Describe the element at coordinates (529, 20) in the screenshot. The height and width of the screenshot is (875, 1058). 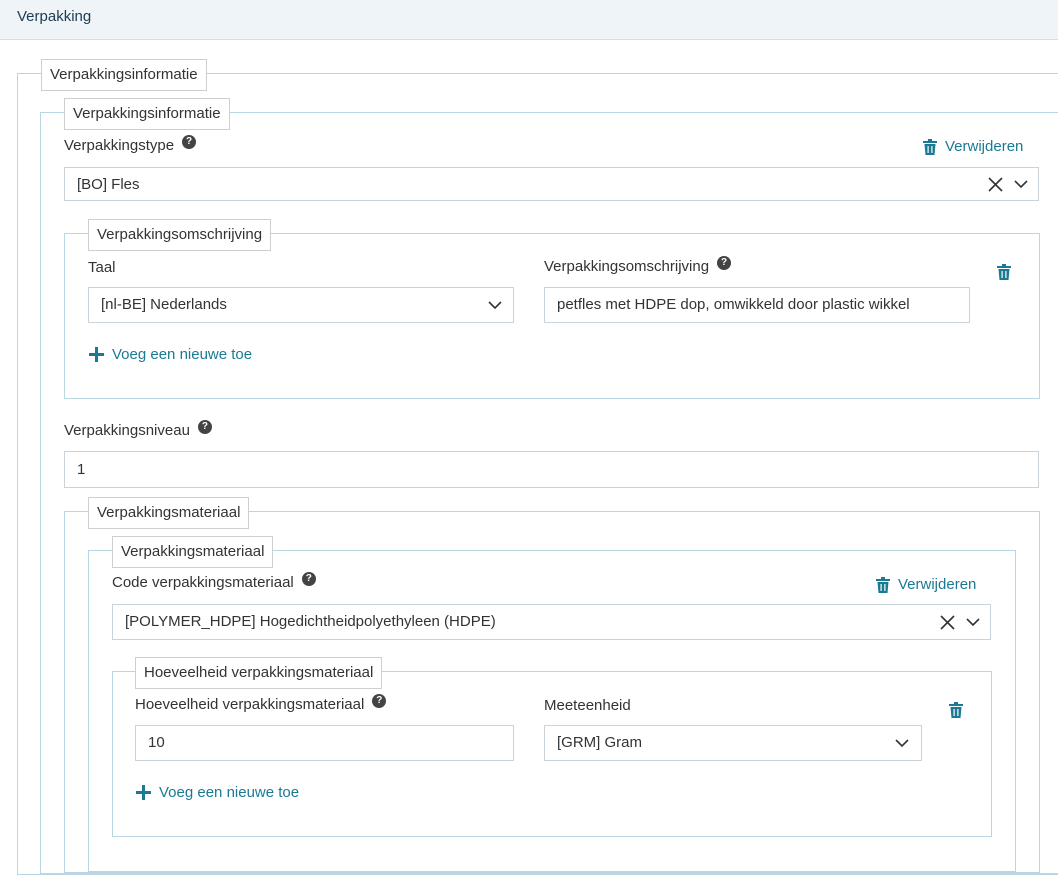
I see `section-header: Verpakking` at that location.